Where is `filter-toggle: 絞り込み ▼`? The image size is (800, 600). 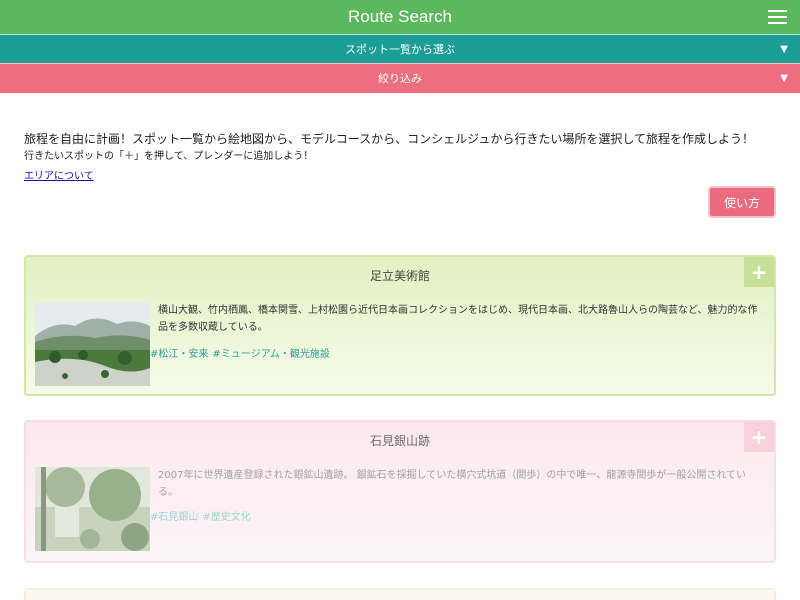 filter-toggle: 絞り込み ▼ is located at coordinates (400, 78).